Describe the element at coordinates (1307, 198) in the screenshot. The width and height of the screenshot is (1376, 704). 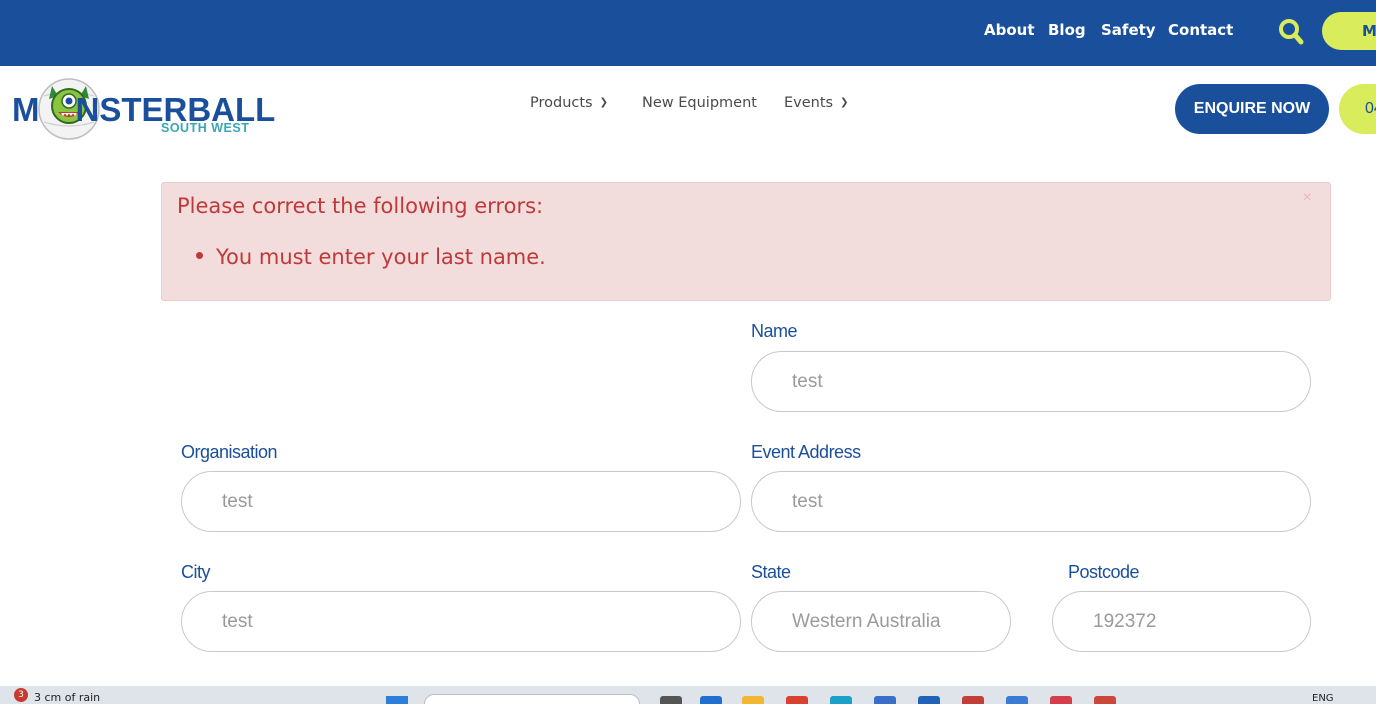
I see `close-icon: ×` at that location.